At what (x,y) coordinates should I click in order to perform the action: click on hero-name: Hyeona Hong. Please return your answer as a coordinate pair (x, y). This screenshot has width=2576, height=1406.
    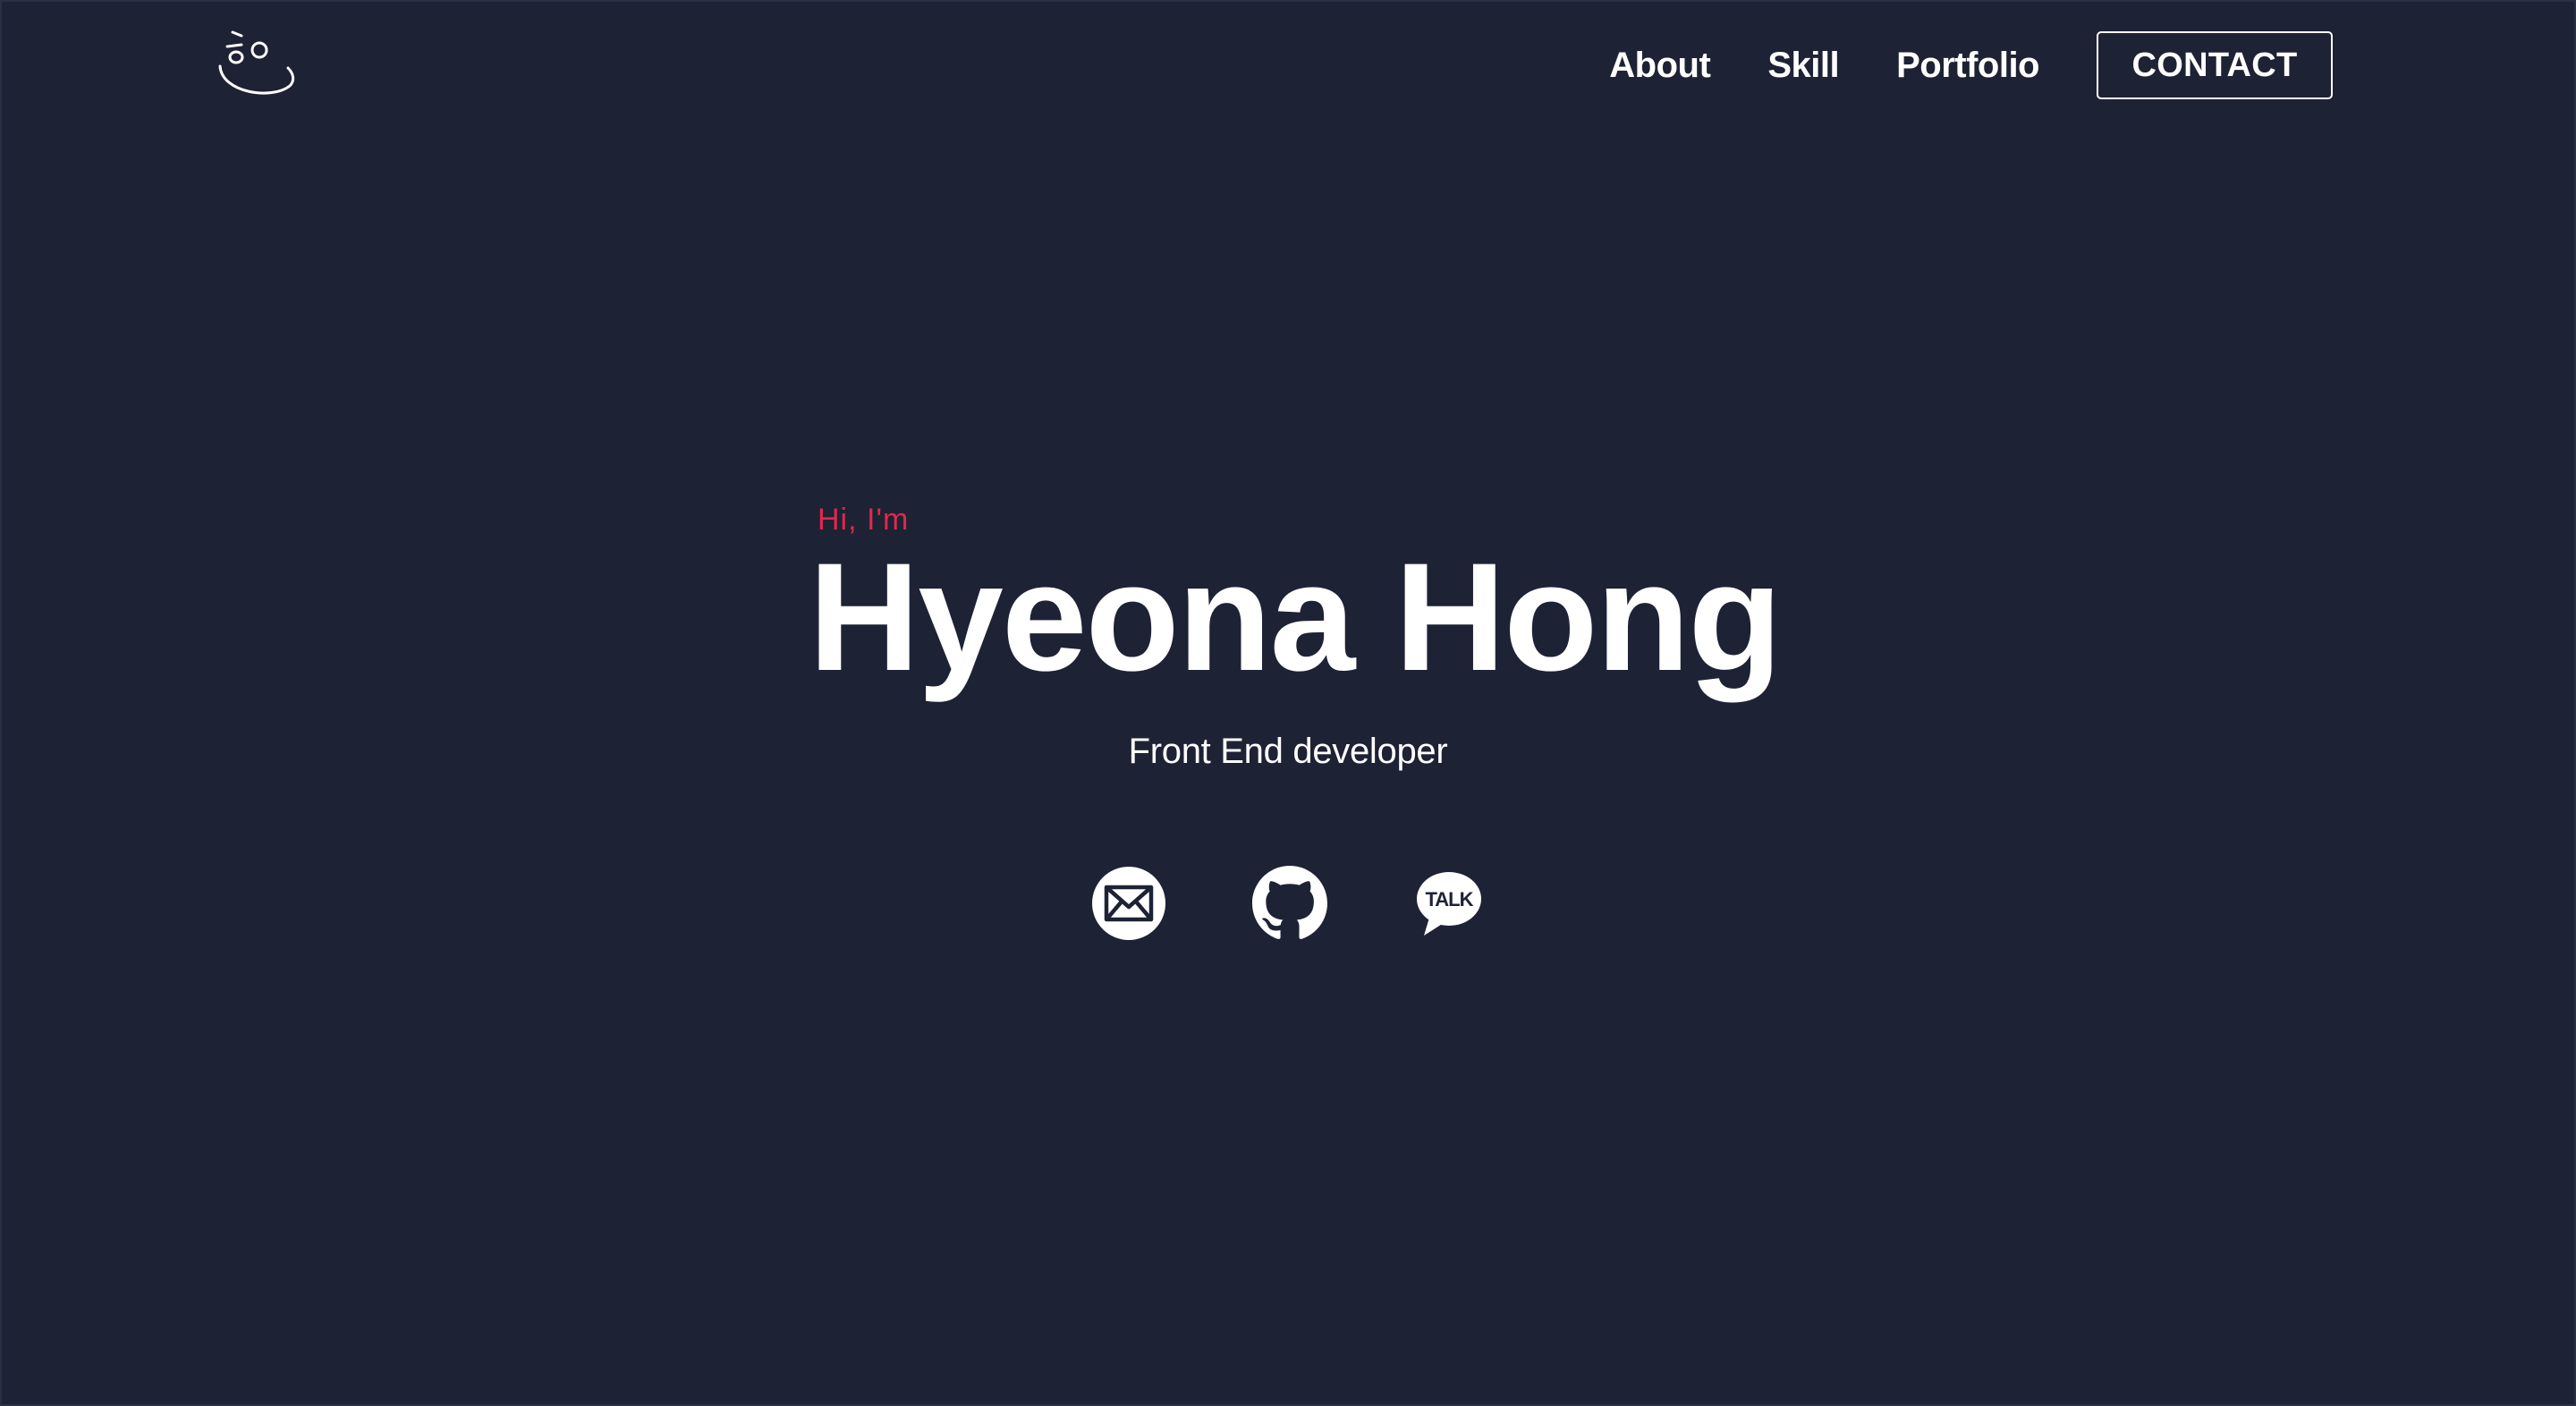
    Looking at the image, I should click on (1296, 617).